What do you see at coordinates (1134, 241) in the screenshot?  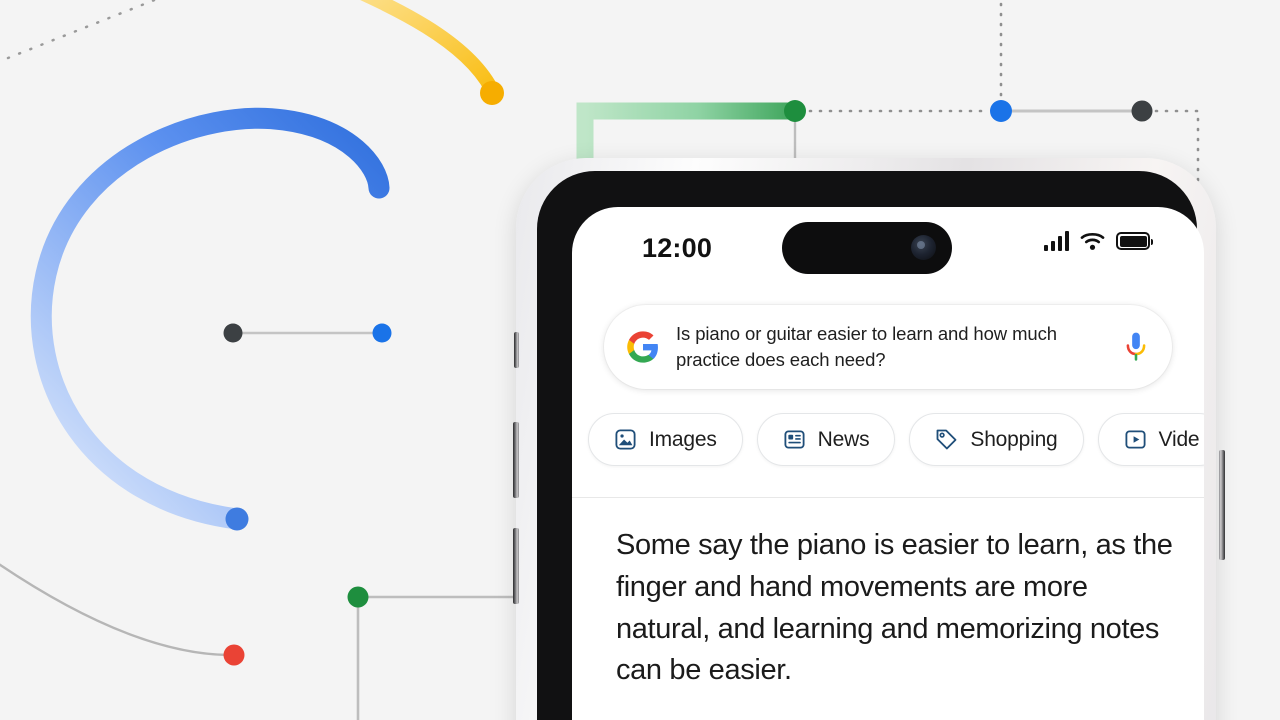 I see `battery-full-icon` at bounding box center [1134, 241].